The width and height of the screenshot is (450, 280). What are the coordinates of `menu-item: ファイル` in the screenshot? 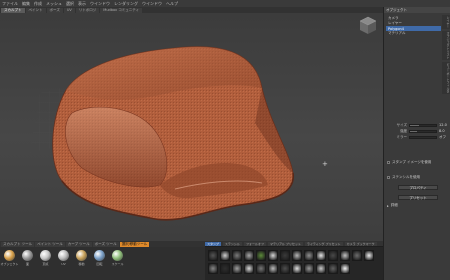 It's located at (10, 4).